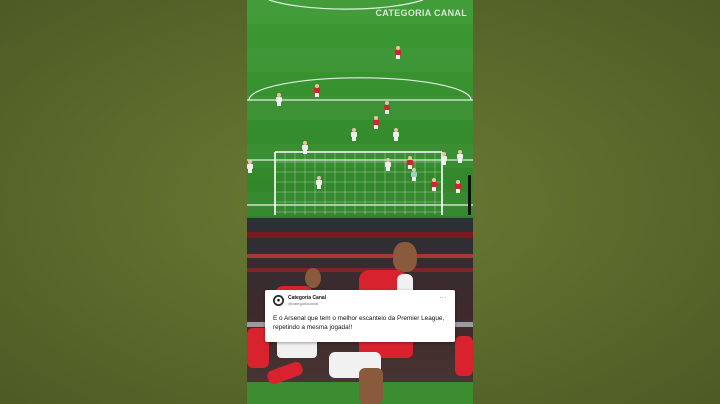 The height and width of the screenshot is (404, 720). What do you see at coordinates (307, 303) in the screenshot?
I see `tweet-author-handle: @categoriacanal` at bounding box center [307, 303].